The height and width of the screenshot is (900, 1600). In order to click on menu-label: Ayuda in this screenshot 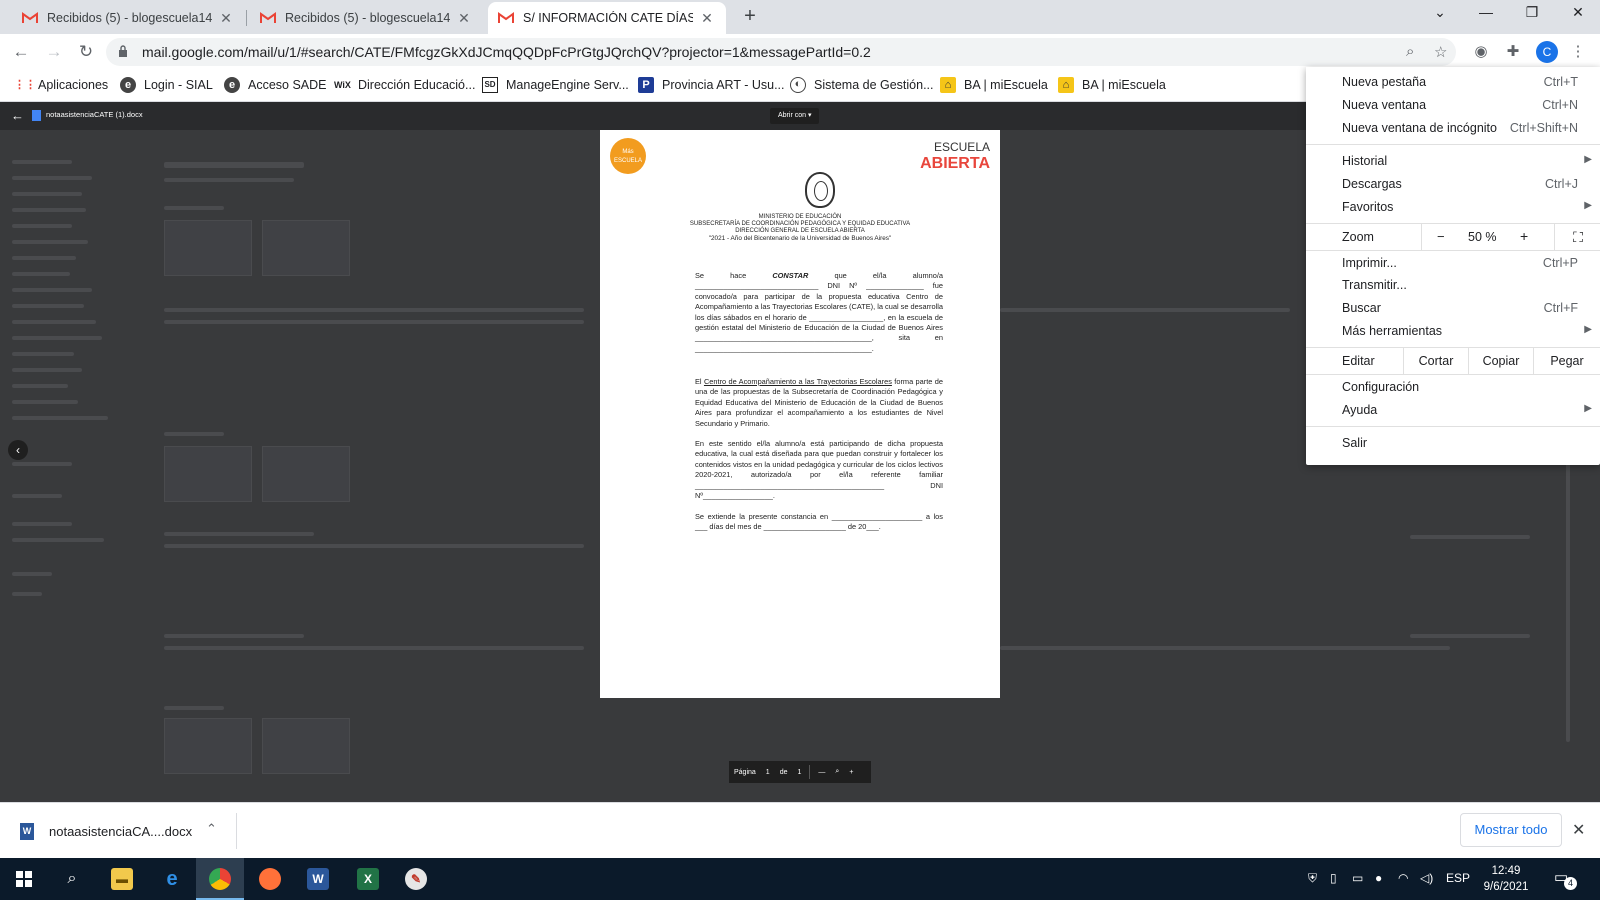, I will do `click(1360, 410)`.